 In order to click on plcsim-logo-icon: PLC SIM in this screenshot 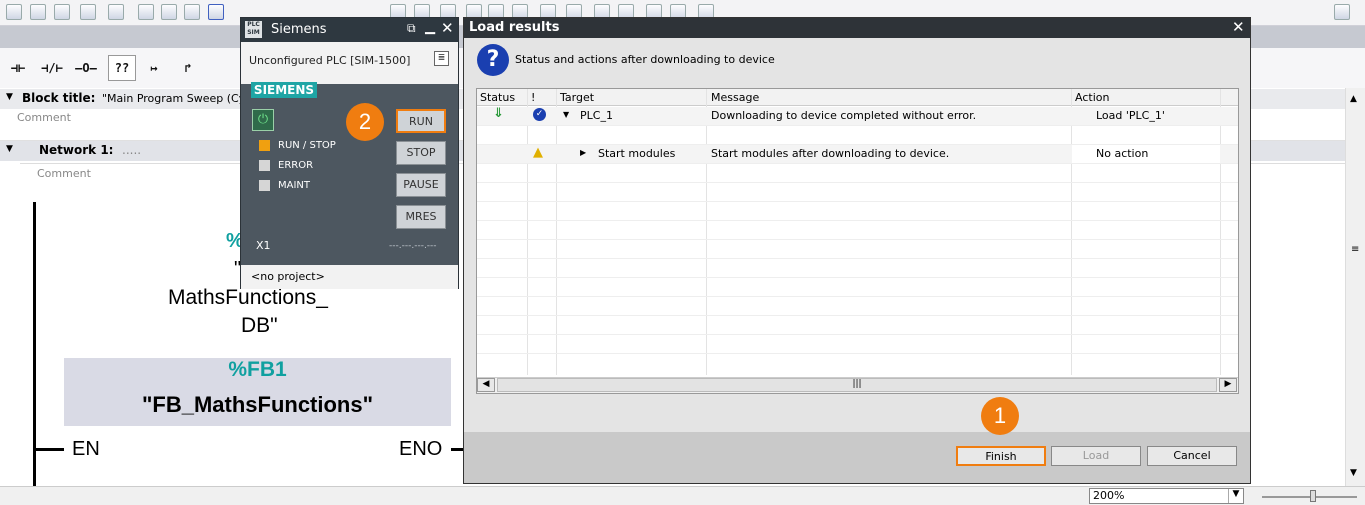, I will do `click(253, 29)`.